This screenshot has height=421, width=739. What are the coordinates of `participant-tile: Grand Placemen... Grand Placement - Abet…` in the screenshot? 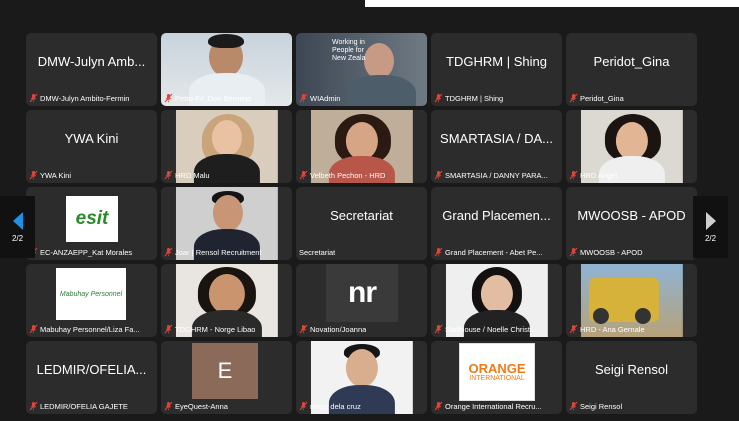 It's located at (496, 223).